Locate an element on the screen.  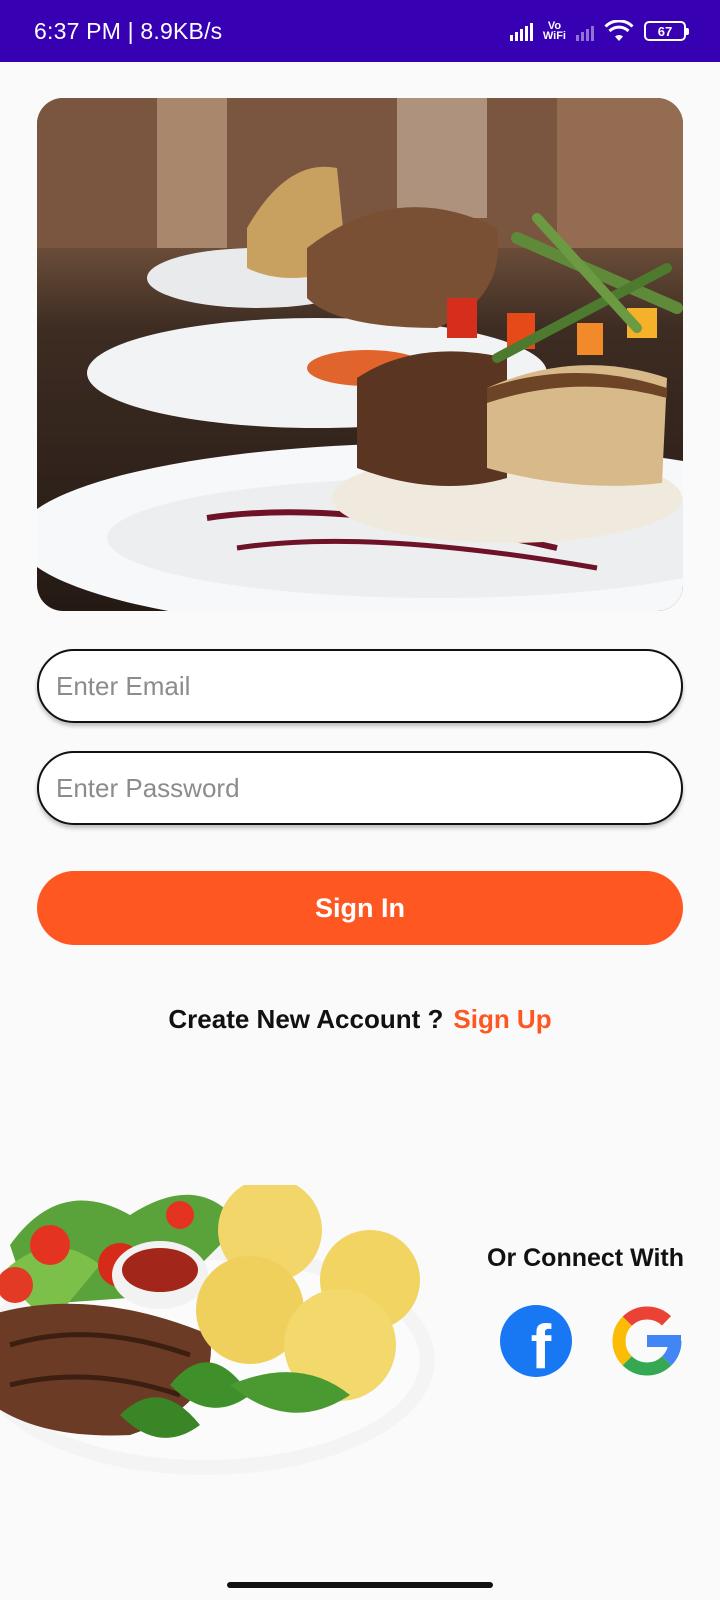
wifi-icon is located at coordinates (619, 30).